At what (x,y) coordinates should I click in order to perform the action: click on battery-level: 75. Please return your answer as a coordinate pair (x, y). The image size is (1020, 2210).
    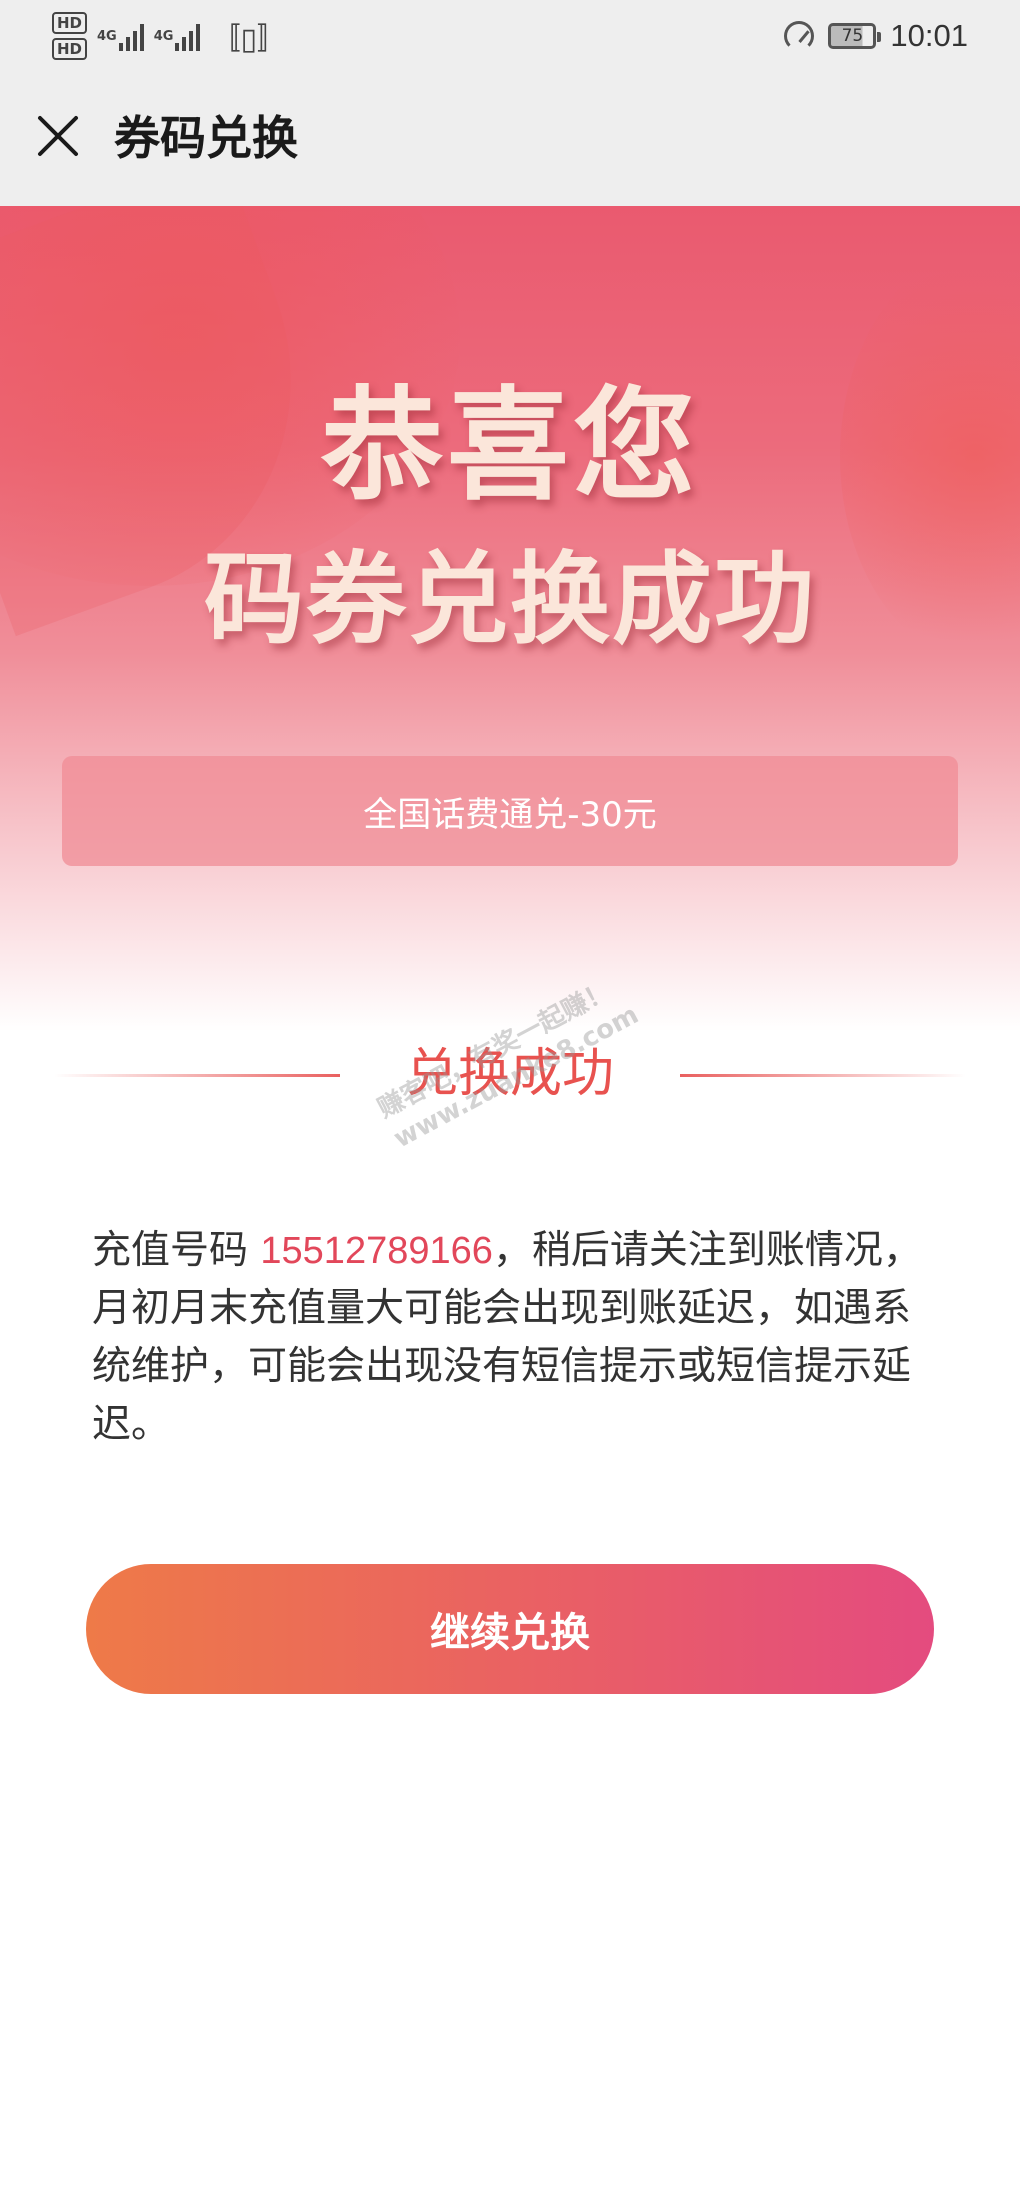
    Looking at the image, I should click on (852, 36).